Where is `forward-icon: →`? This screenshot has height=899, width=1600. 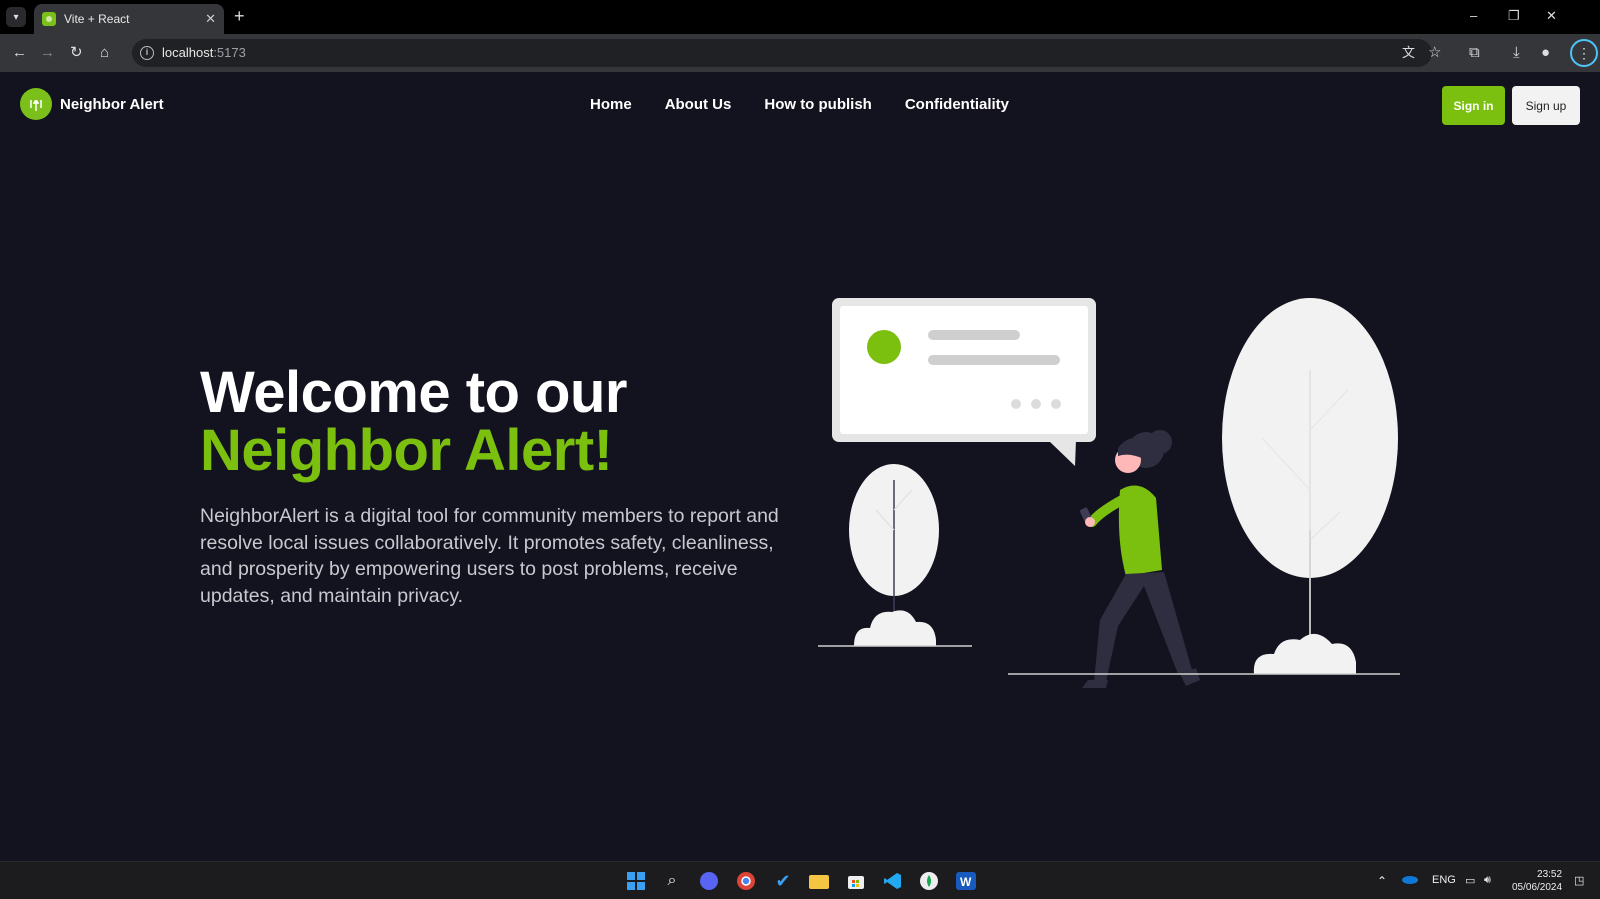 forward-icon: → is located at coordinates (47, 53).